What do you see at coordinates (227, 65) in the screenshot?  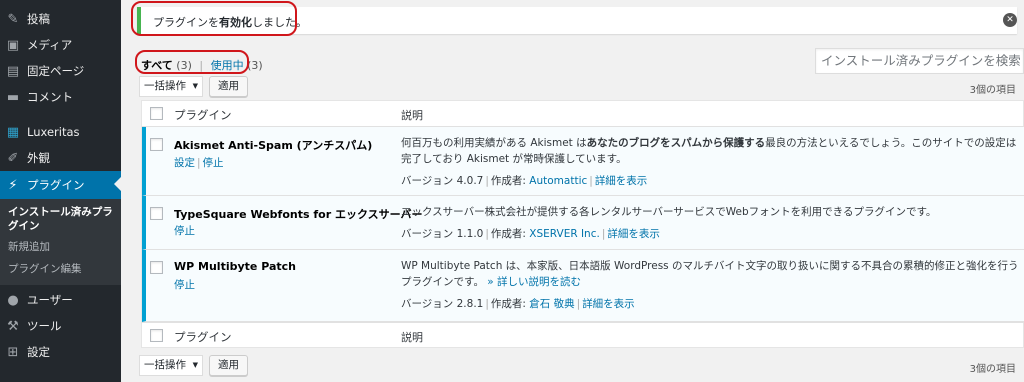 I see `filter-active: 使用中` at bounding box center [227, 65].